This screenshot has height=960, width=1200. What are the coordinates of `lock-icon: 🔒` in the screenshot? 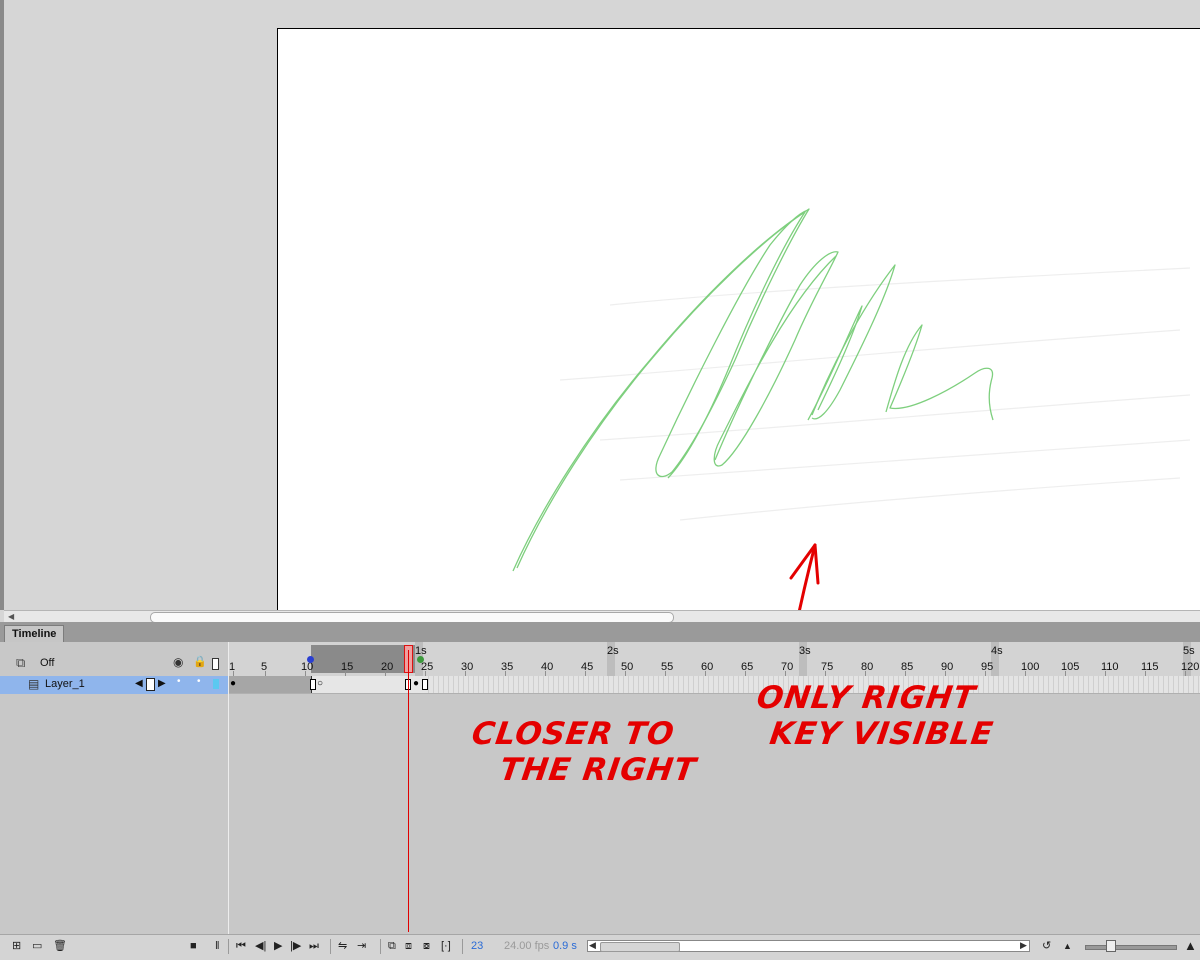 It's located at (200, 661).